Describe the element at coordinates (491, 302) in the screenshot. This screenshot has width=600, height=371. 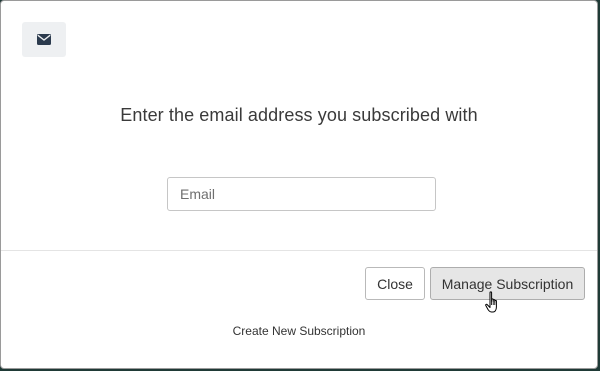
I see `hand-pointer-icon` at that location.